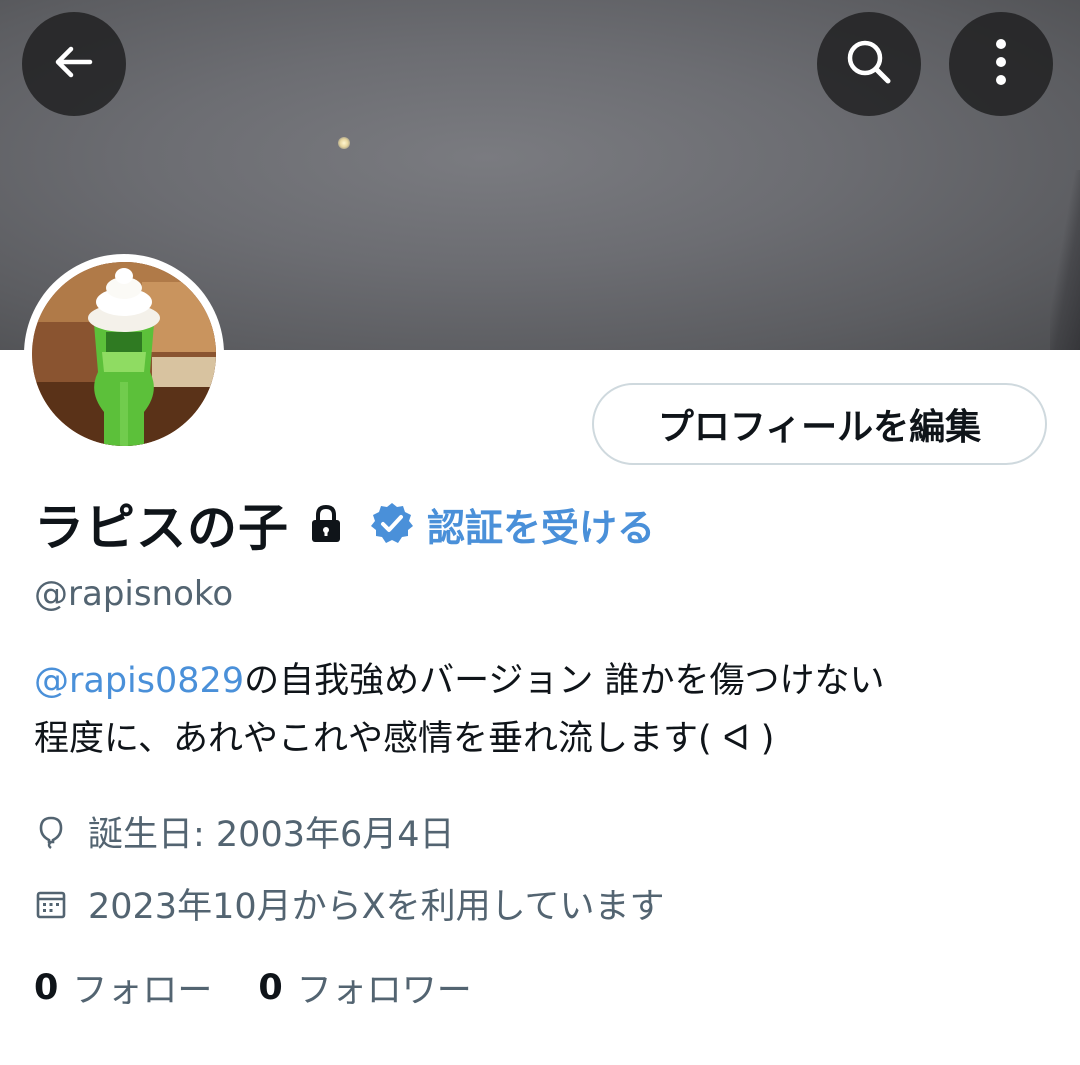  I want to click on birthday-row: 誕生日: 2003年6月4日, so click(244, 831).